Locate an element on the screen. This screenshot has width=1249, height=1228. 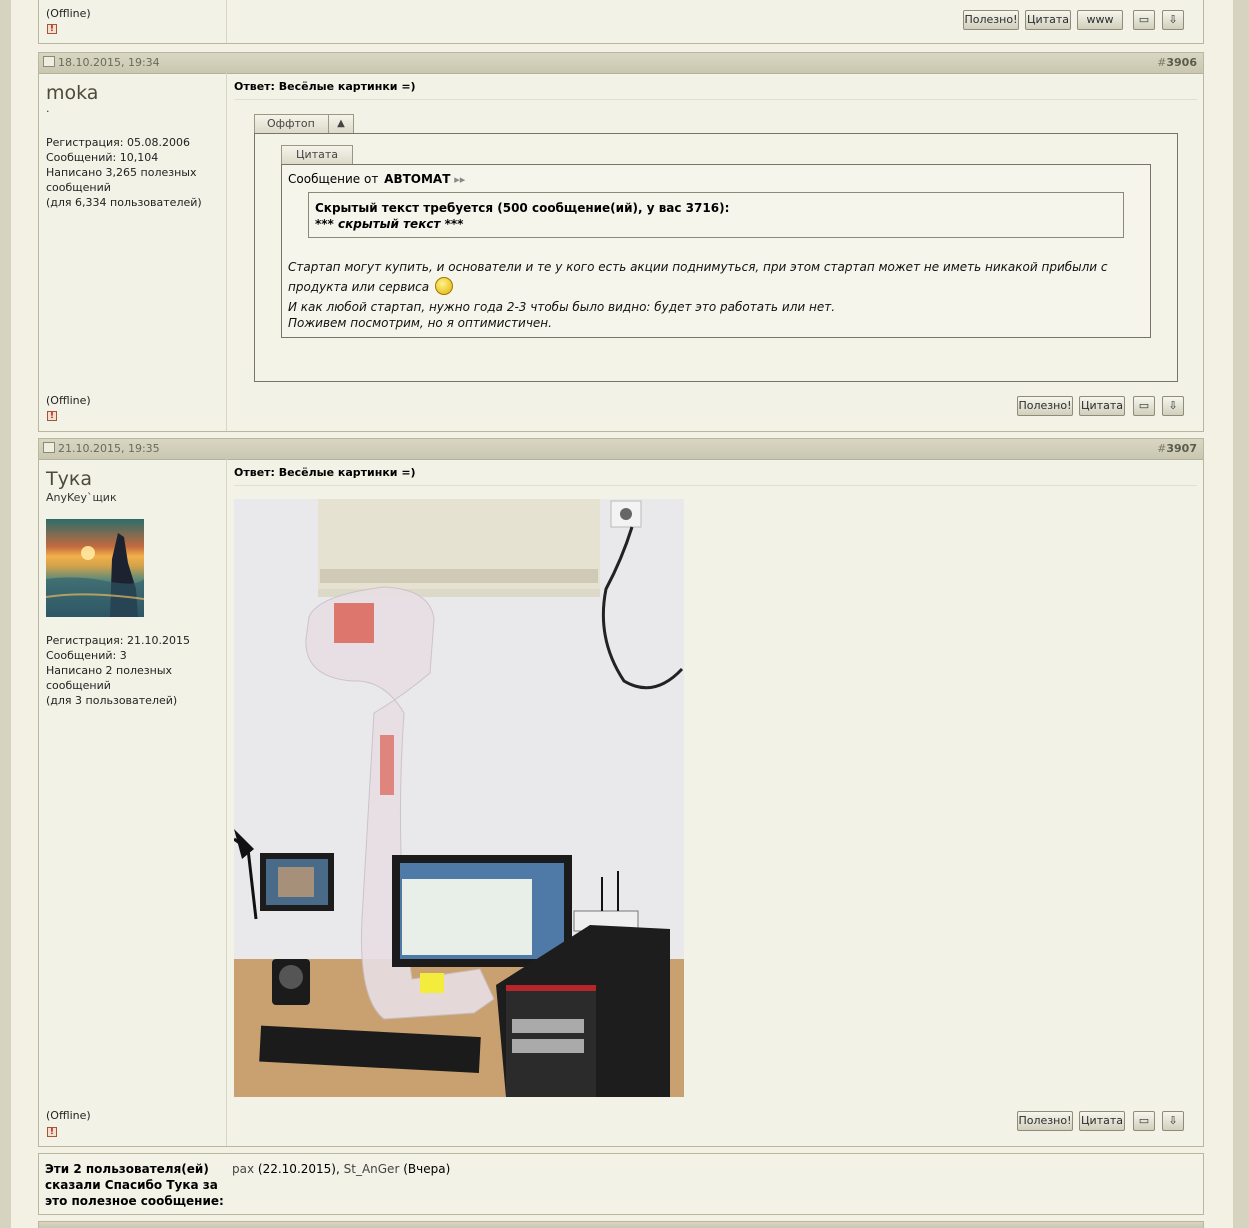
thanks-date: (22.10.2015), is located at coordinates (298, 1169).